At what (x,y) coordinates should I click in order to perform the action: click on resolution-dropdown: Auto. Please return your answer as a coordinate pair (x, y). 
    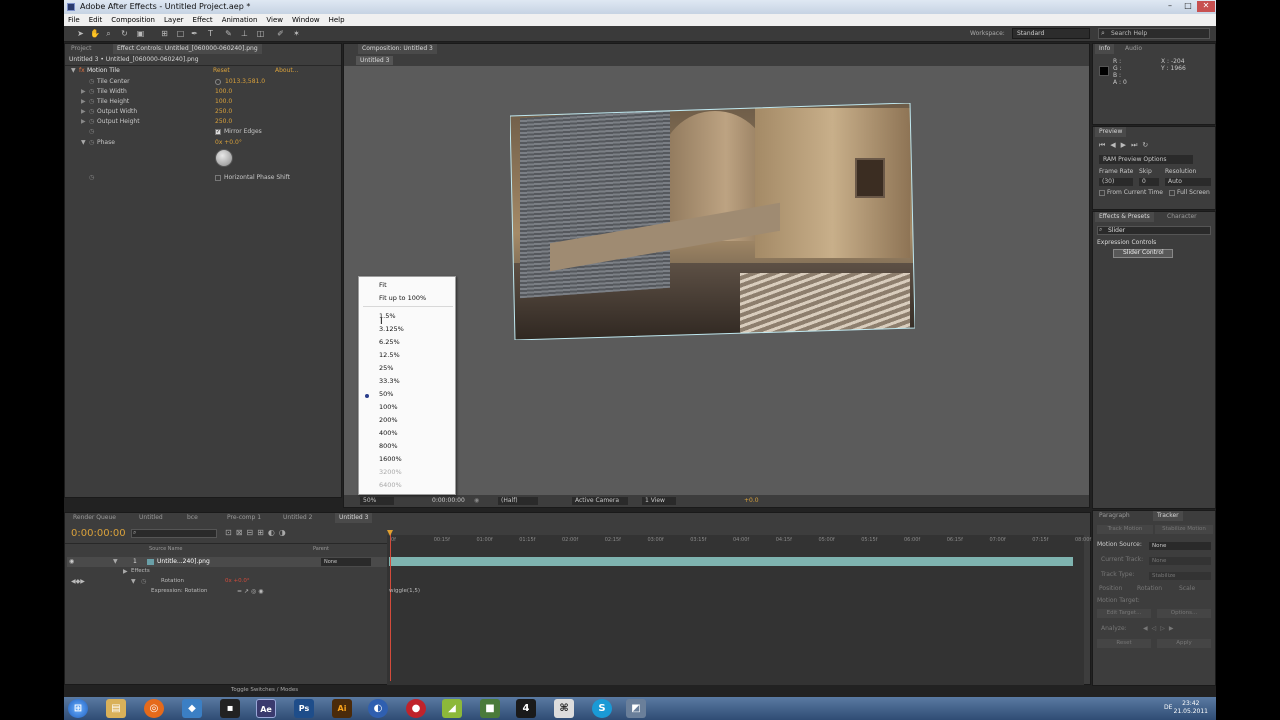
    Looking at the image, I should click on (1188, 182).